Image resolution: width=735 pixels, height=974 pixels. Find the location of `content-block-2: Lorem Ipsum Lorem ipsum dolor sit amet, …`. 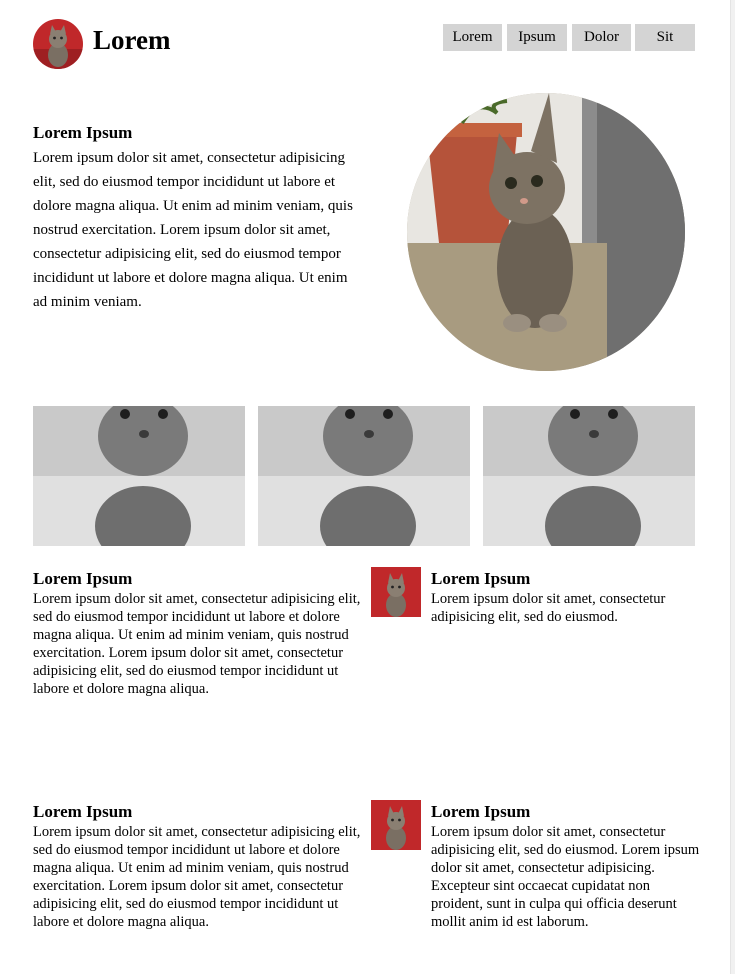

content-block-2: Lorem Ipsum Lorem ipsum dolor sit amet, … is located at coordinates (566, 597).